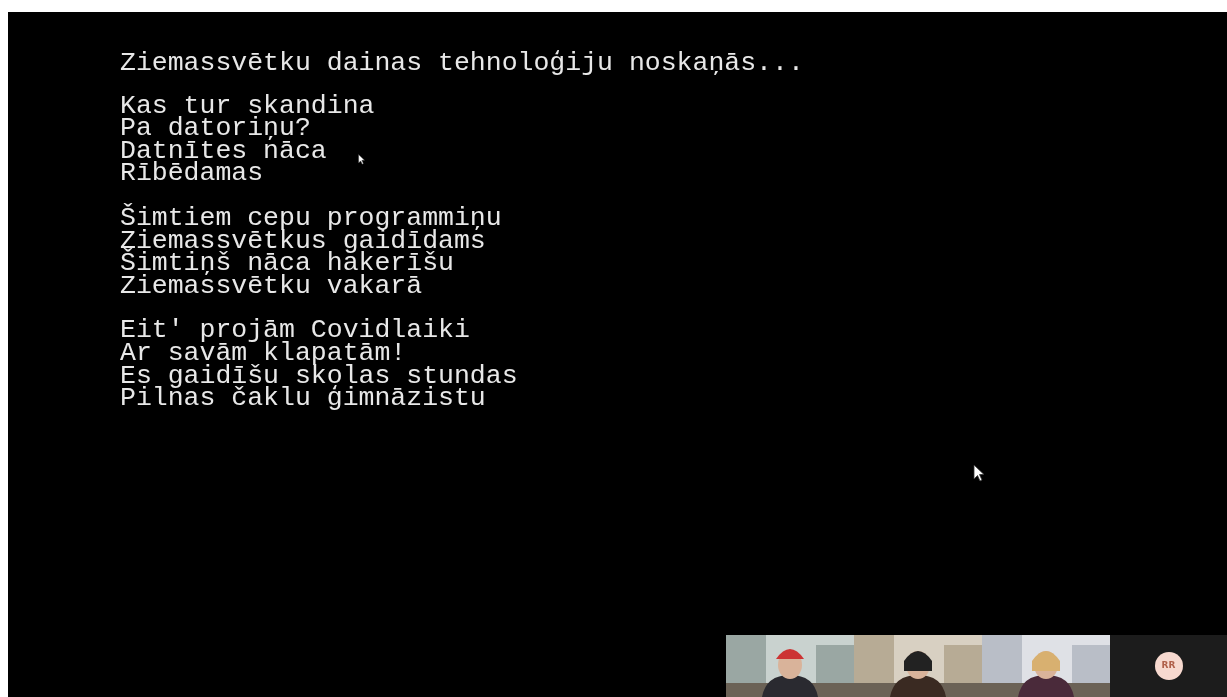  Describe the element at coordinates (295, 330) in the screenshot. I see `poem-line: Eit' projām Covidlaiki` at that location.